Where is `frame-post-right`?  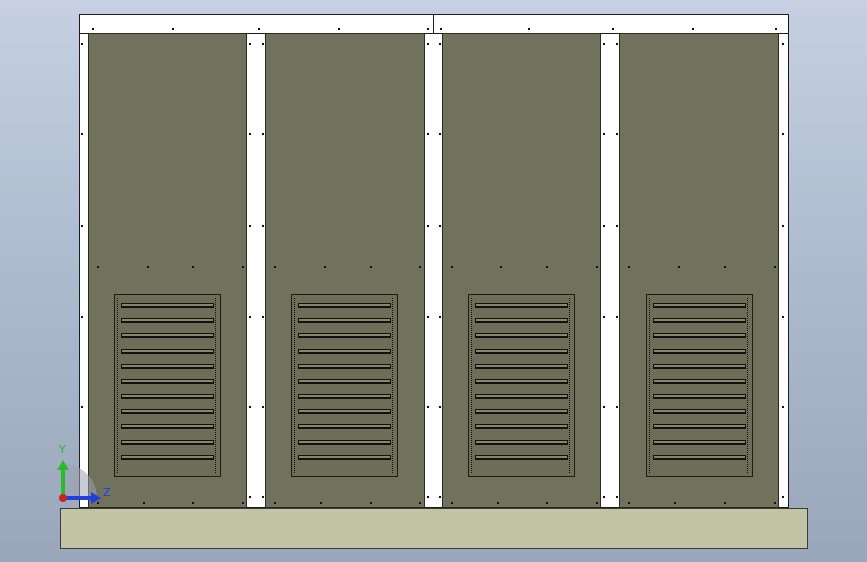 frame-post-right is located at coordinates (783, 270).